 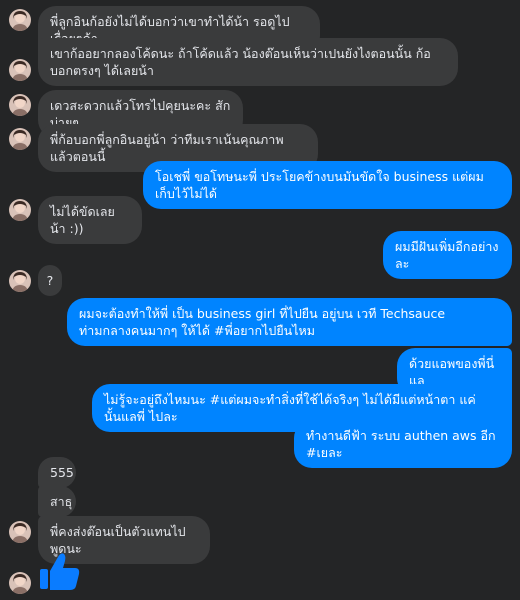 I want to click on message-outgoing: ผมมีฝันเพิ่มอีกอย่างละ, so click(x=447, y=255).